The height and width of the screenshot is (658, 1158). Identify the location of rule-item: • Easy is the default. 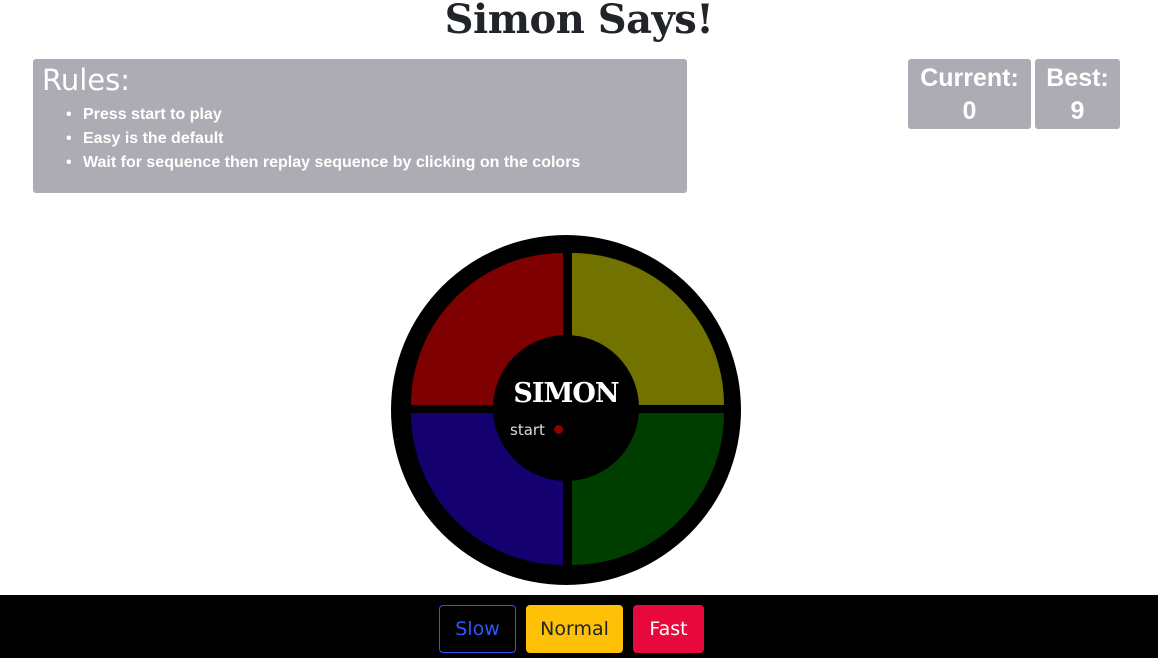
(323, 139).